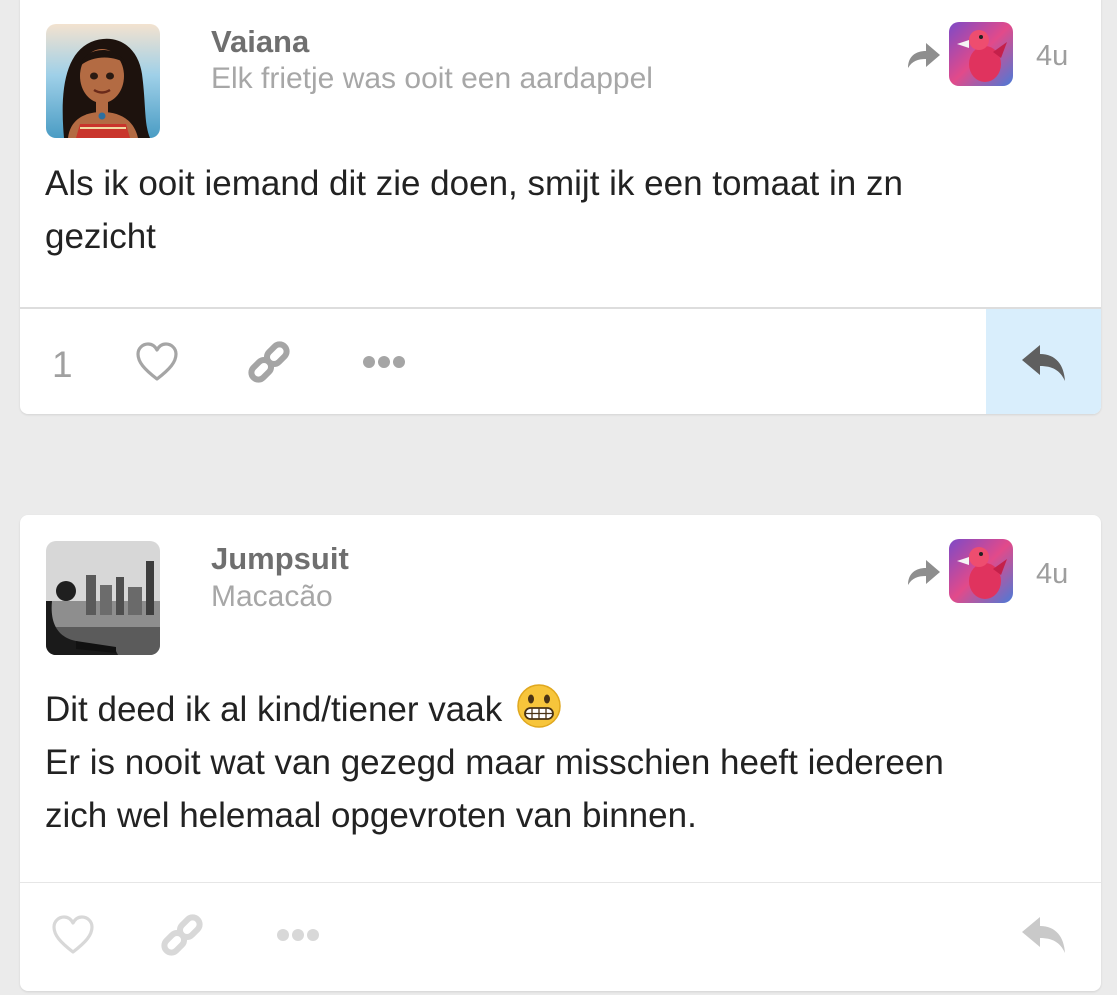  Describe the element at coordinates (260, 42) in the screenshot. I see `username: Vaiana` at that location.